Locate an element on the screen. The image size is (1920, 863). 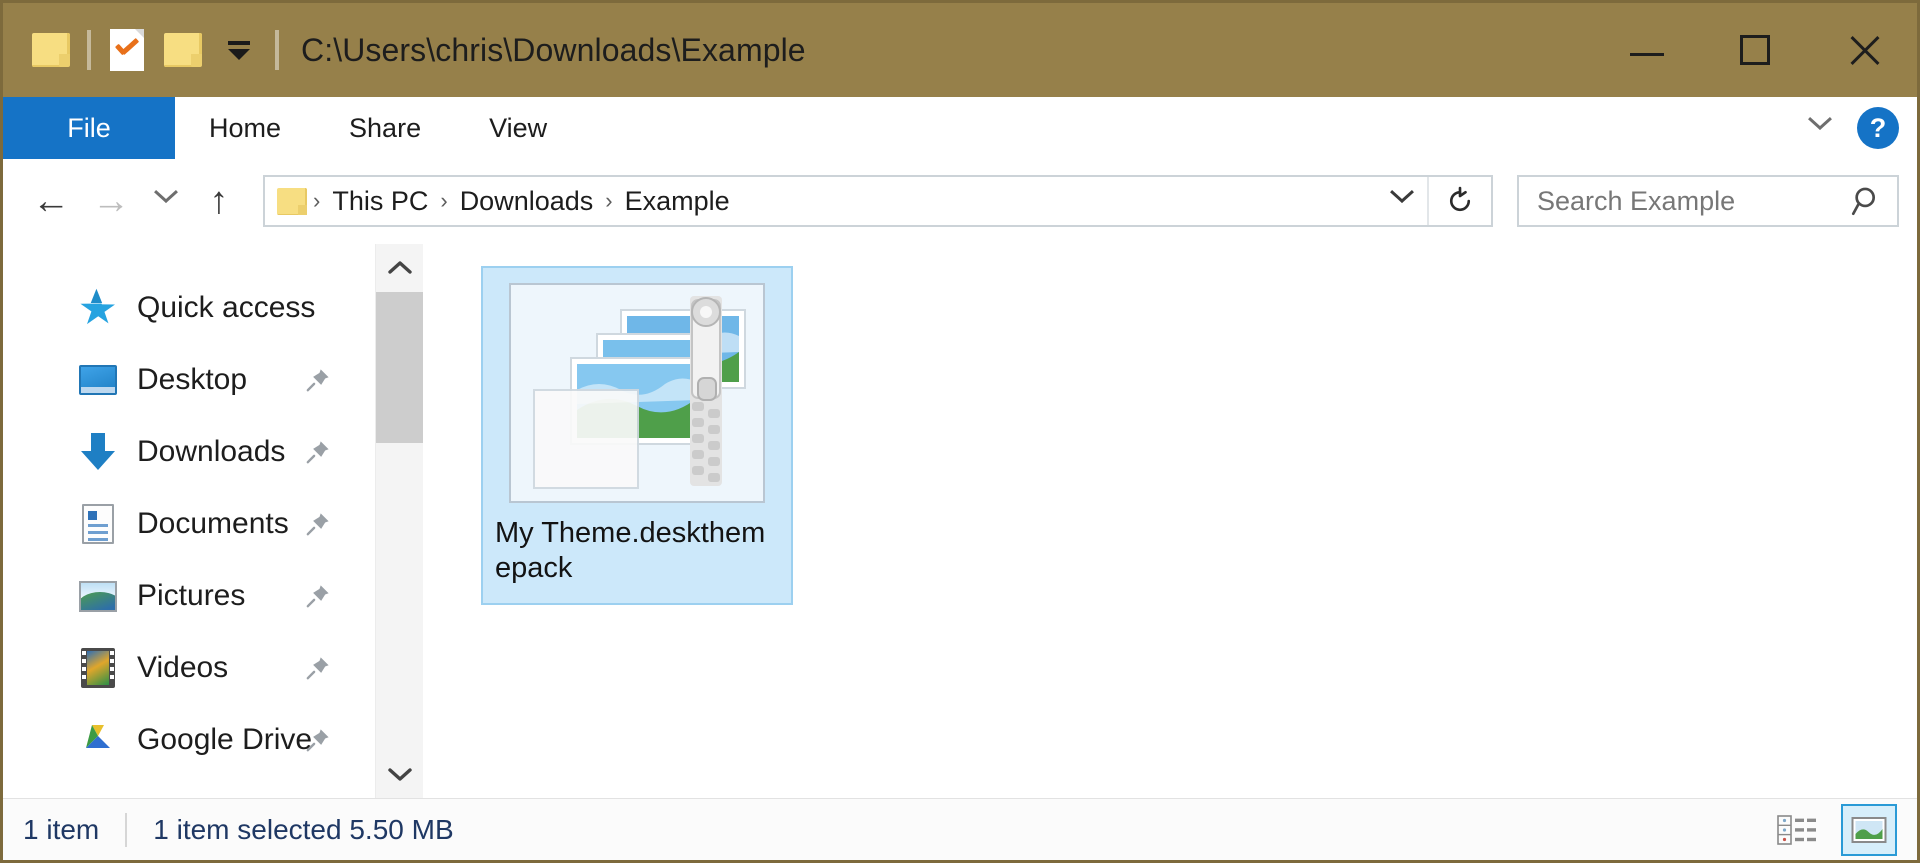
minimize-button is located at coordinates (1647, 50).